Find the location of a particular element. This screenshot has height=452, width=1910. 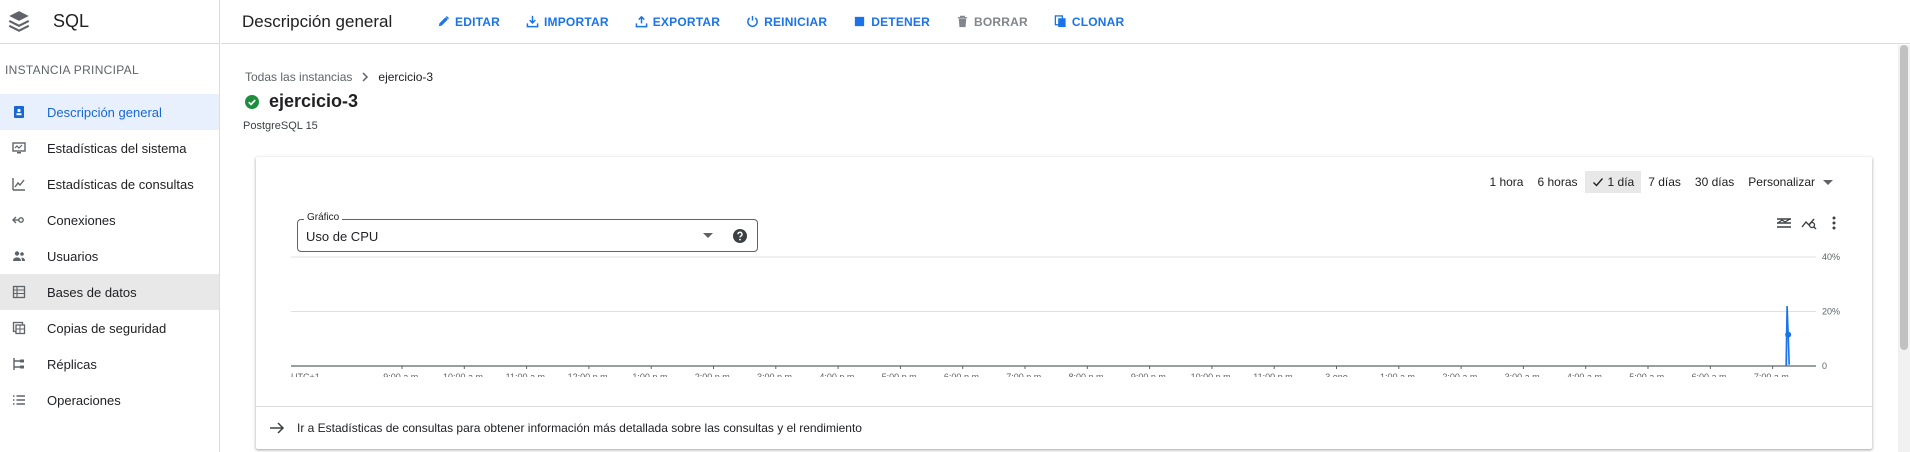

range-label: 1 hora is located at coordinates (1506, 182).